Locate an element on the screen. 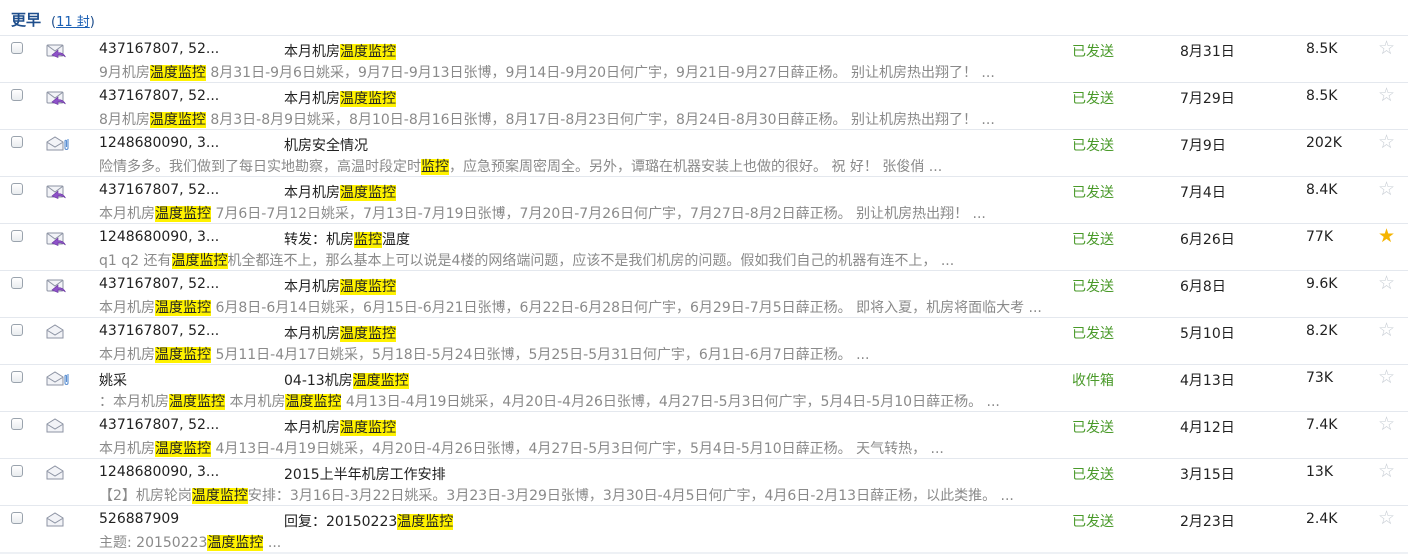  email-subject: 转发：机房监控温度 is located at coordinates (347, 239).